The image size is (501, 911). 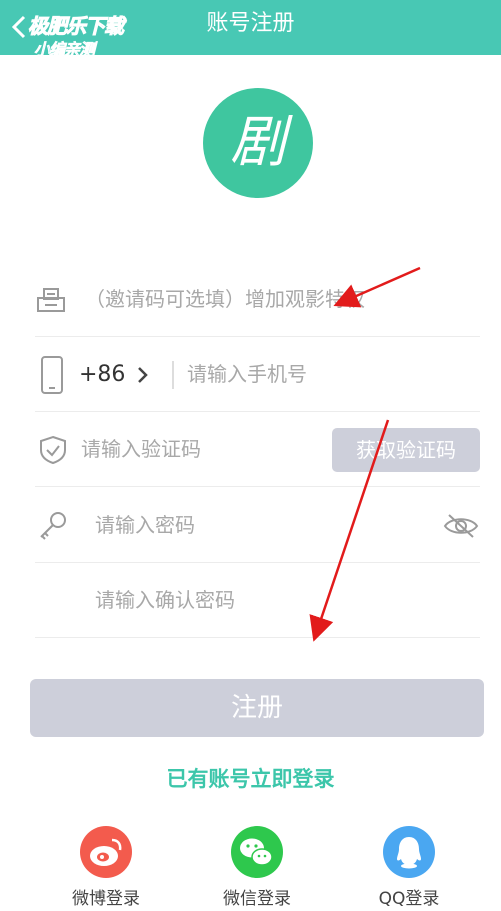 I want to click on wechat-login-label: 微信登录, so click(x=257, y=899).